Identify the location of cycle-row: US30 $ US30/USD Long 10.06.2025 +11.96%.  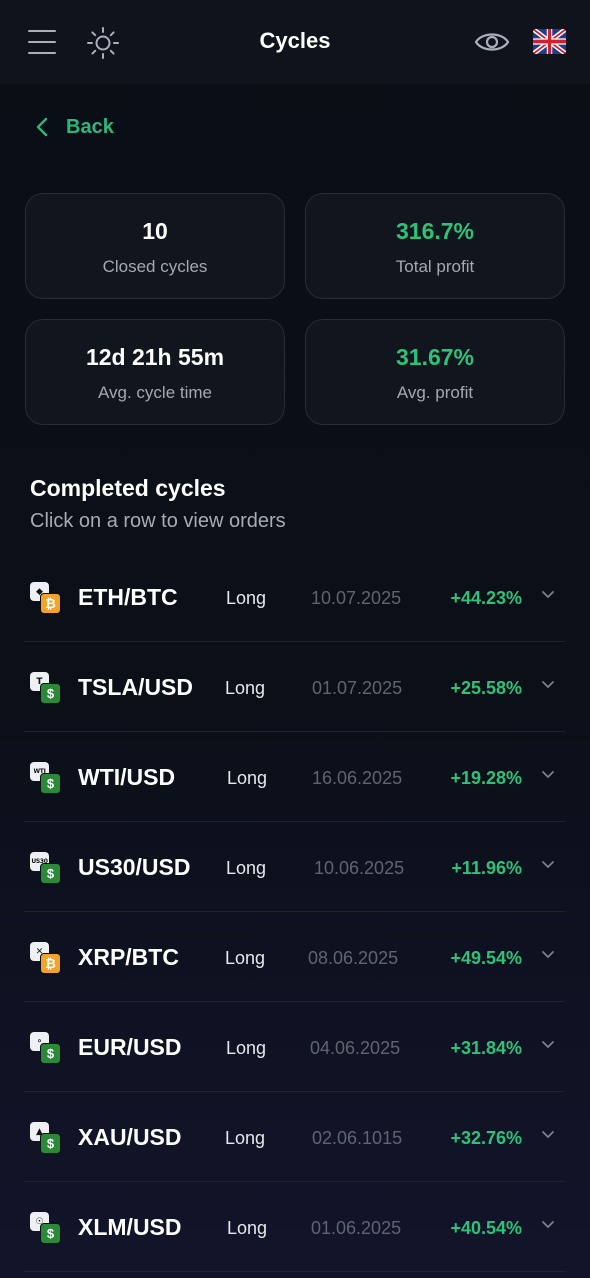
(294, 867).